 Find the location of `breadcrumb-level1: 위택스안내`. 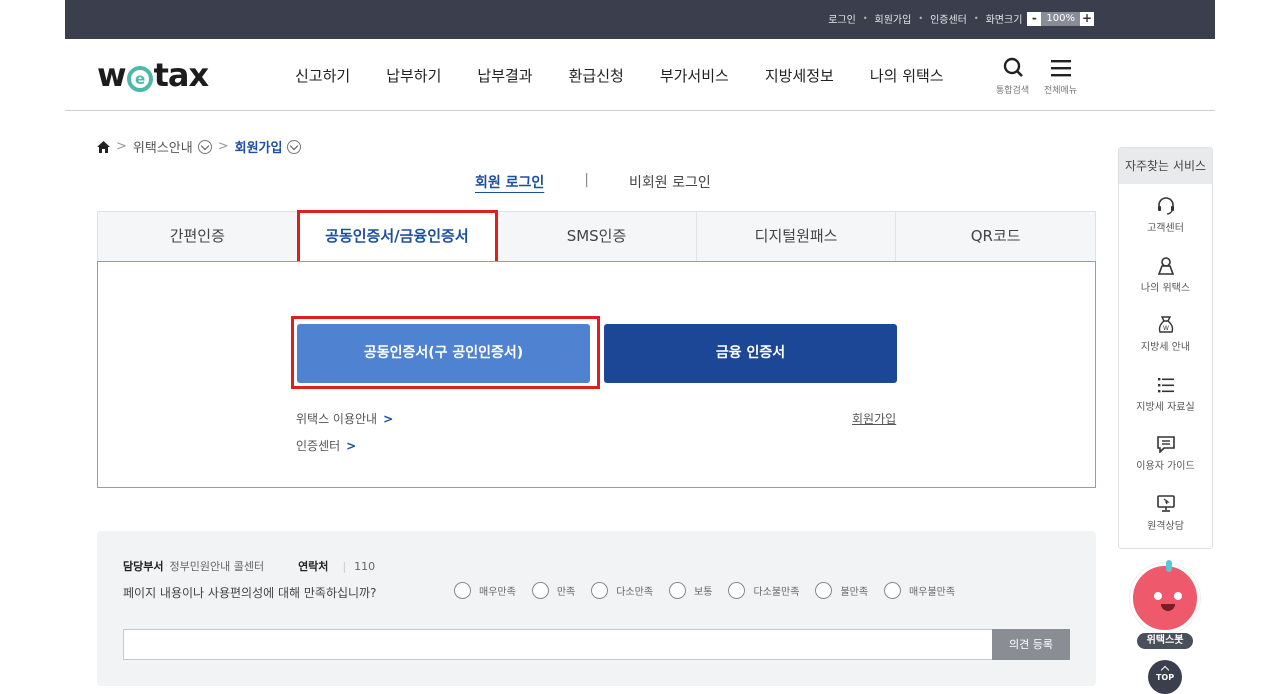

breadcrumb-level1: 위택스안내 is located at coordinates (163, 146).